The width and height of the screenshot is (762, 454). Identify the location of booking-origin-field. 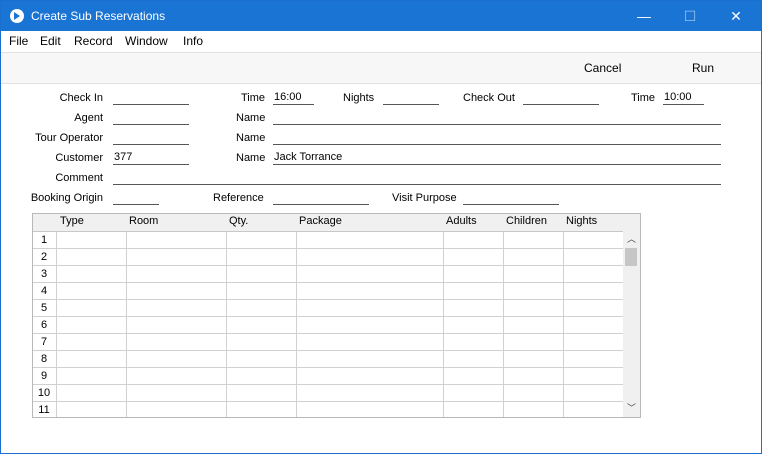
(136, 197).